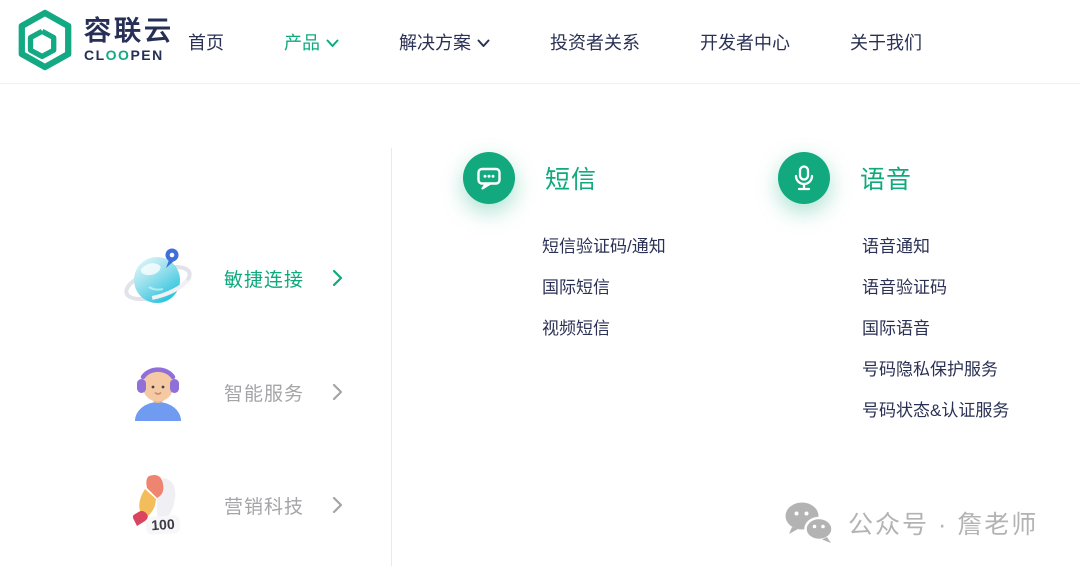 Image resolution: width=1080 pixels, height=566 pixels. I want to click on microphone-icon, so click(804, 178).